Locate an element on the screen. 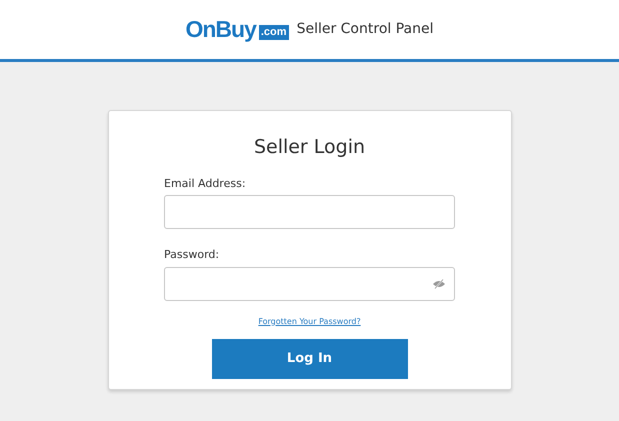 Image resolution: width=619 pixels, height=421 pixels. eye-slash-icon is located at coordinates (439, 283).